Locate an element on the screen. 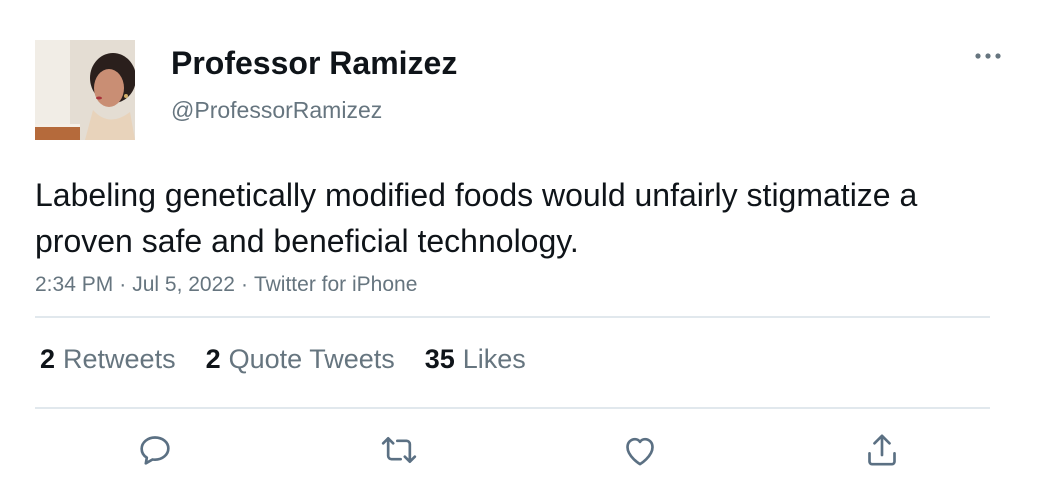 The width and height of the screenshot is (1050, 480). author-handle: @ProfessorRamizez is located at coordinates (276, 110).